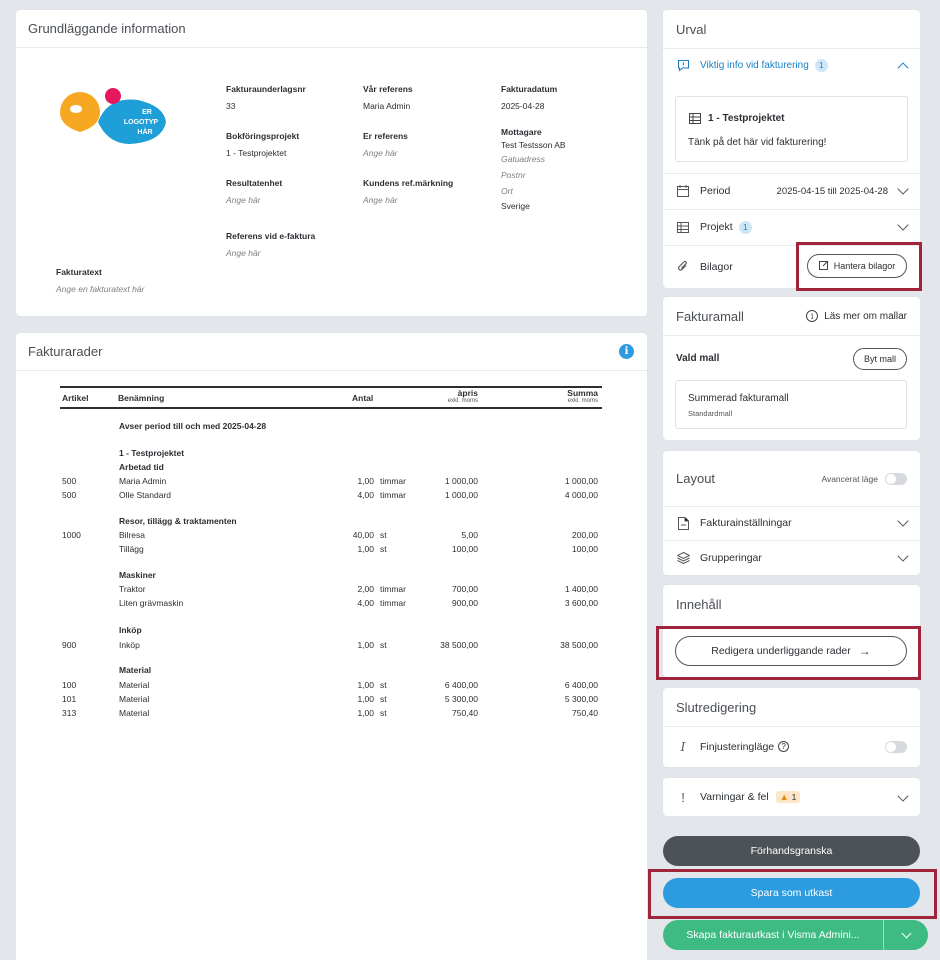 The image size is (940, 960). Describe the element at coordinates (533, 145) in the screenshot. I see `recipient-name: Test Testsson AB` at that location.